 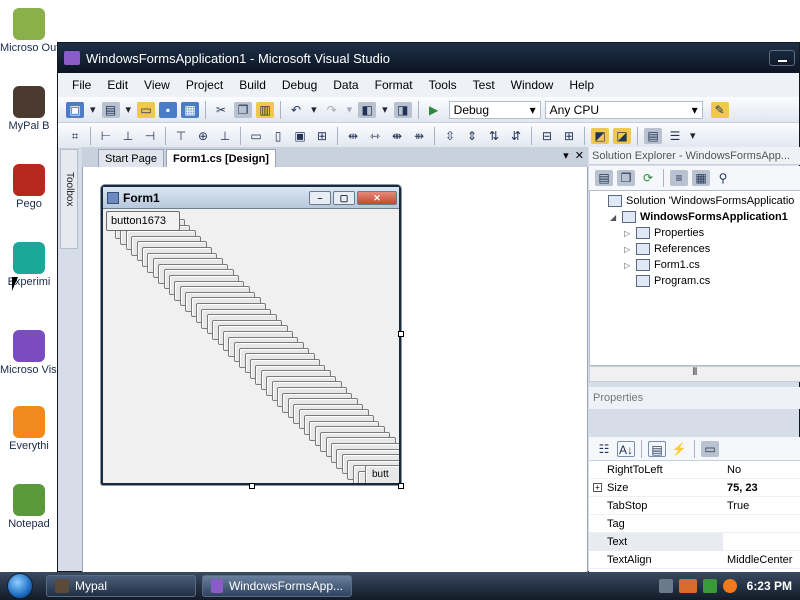 What do you see at coordinates (375, 136) in the screenshot?
I see `increase-horizontal-spacing-icon: ⇿` at bounding box center [375, 136].